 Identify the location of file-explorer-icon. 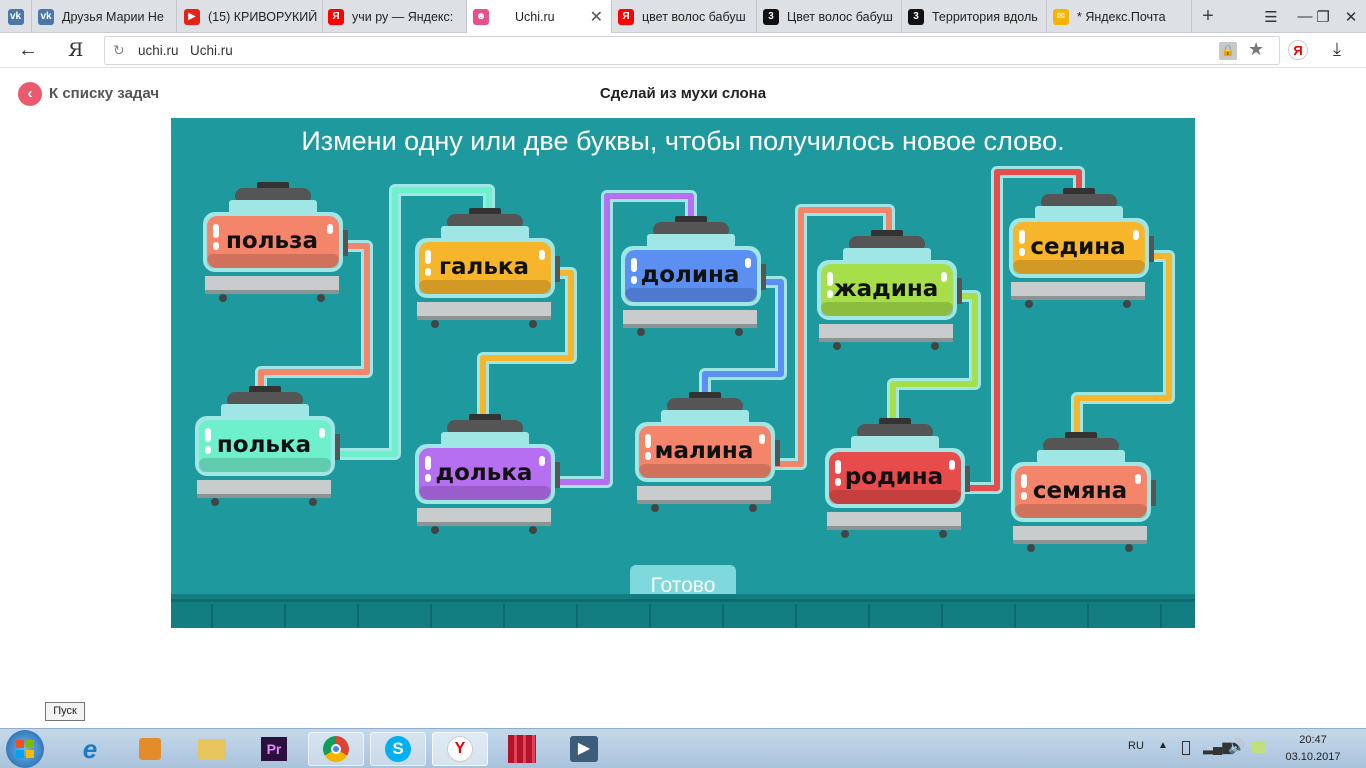
(212, 749).